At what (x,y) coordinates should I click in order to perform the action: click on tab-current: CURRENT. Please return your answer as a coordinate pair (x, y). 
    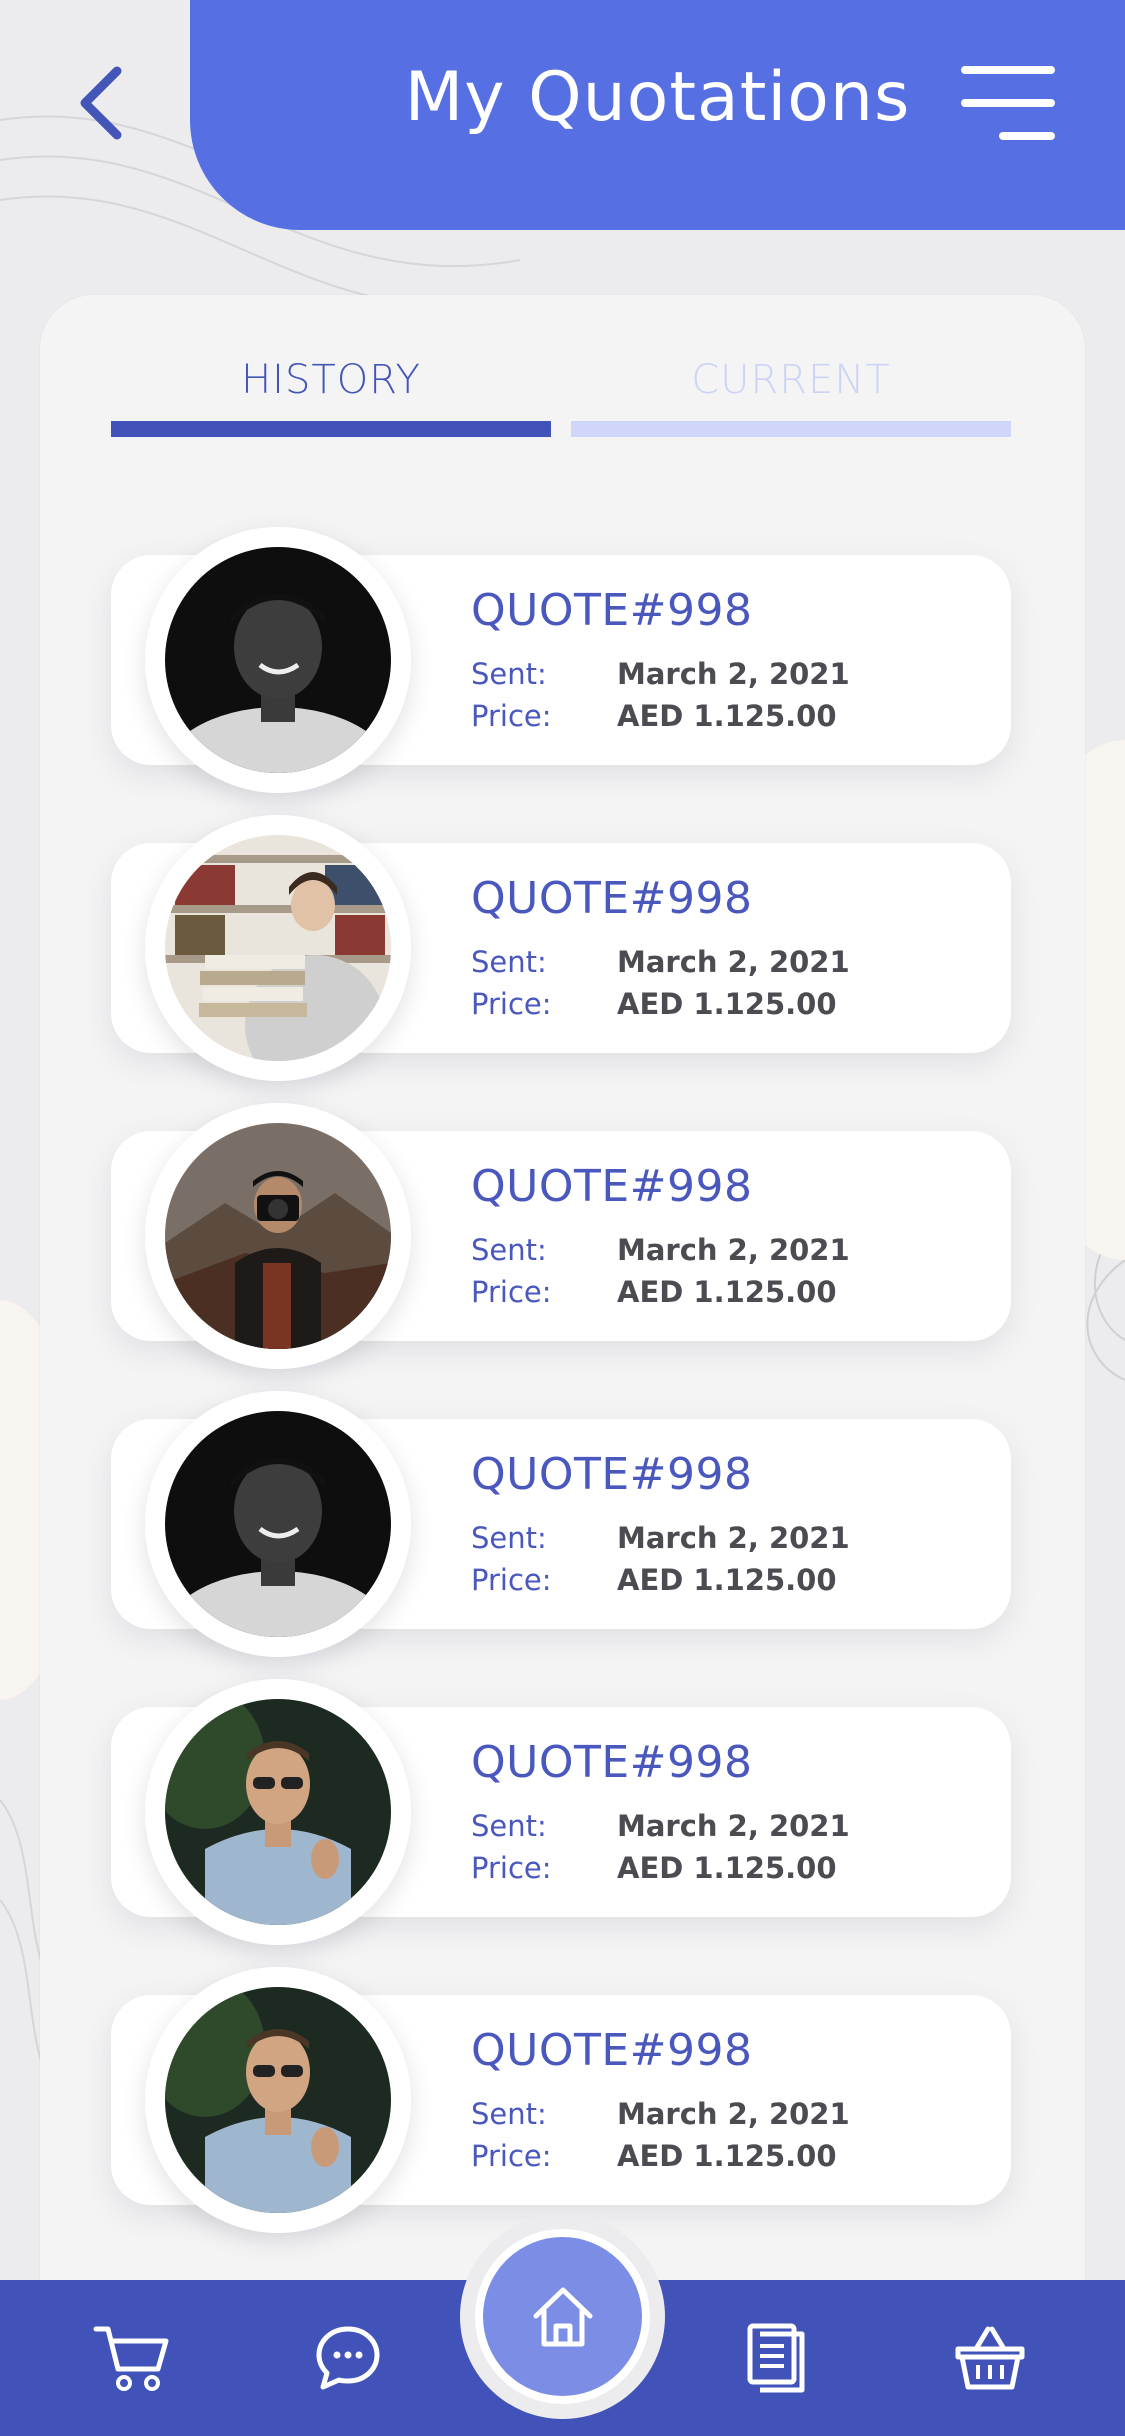
    Looking at the image, I should click on (791, 397).